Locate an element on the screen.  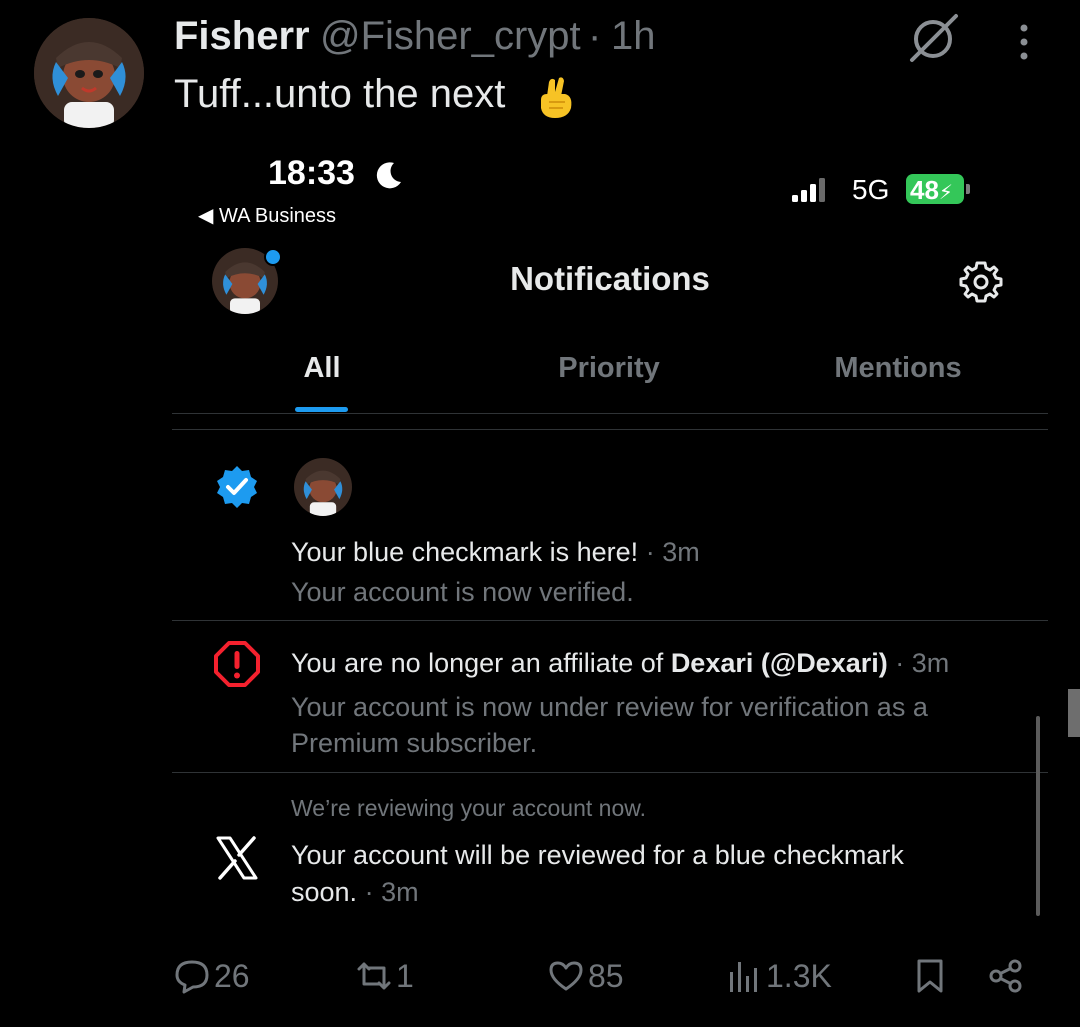
share-button is located at coordinates (1006, 976).